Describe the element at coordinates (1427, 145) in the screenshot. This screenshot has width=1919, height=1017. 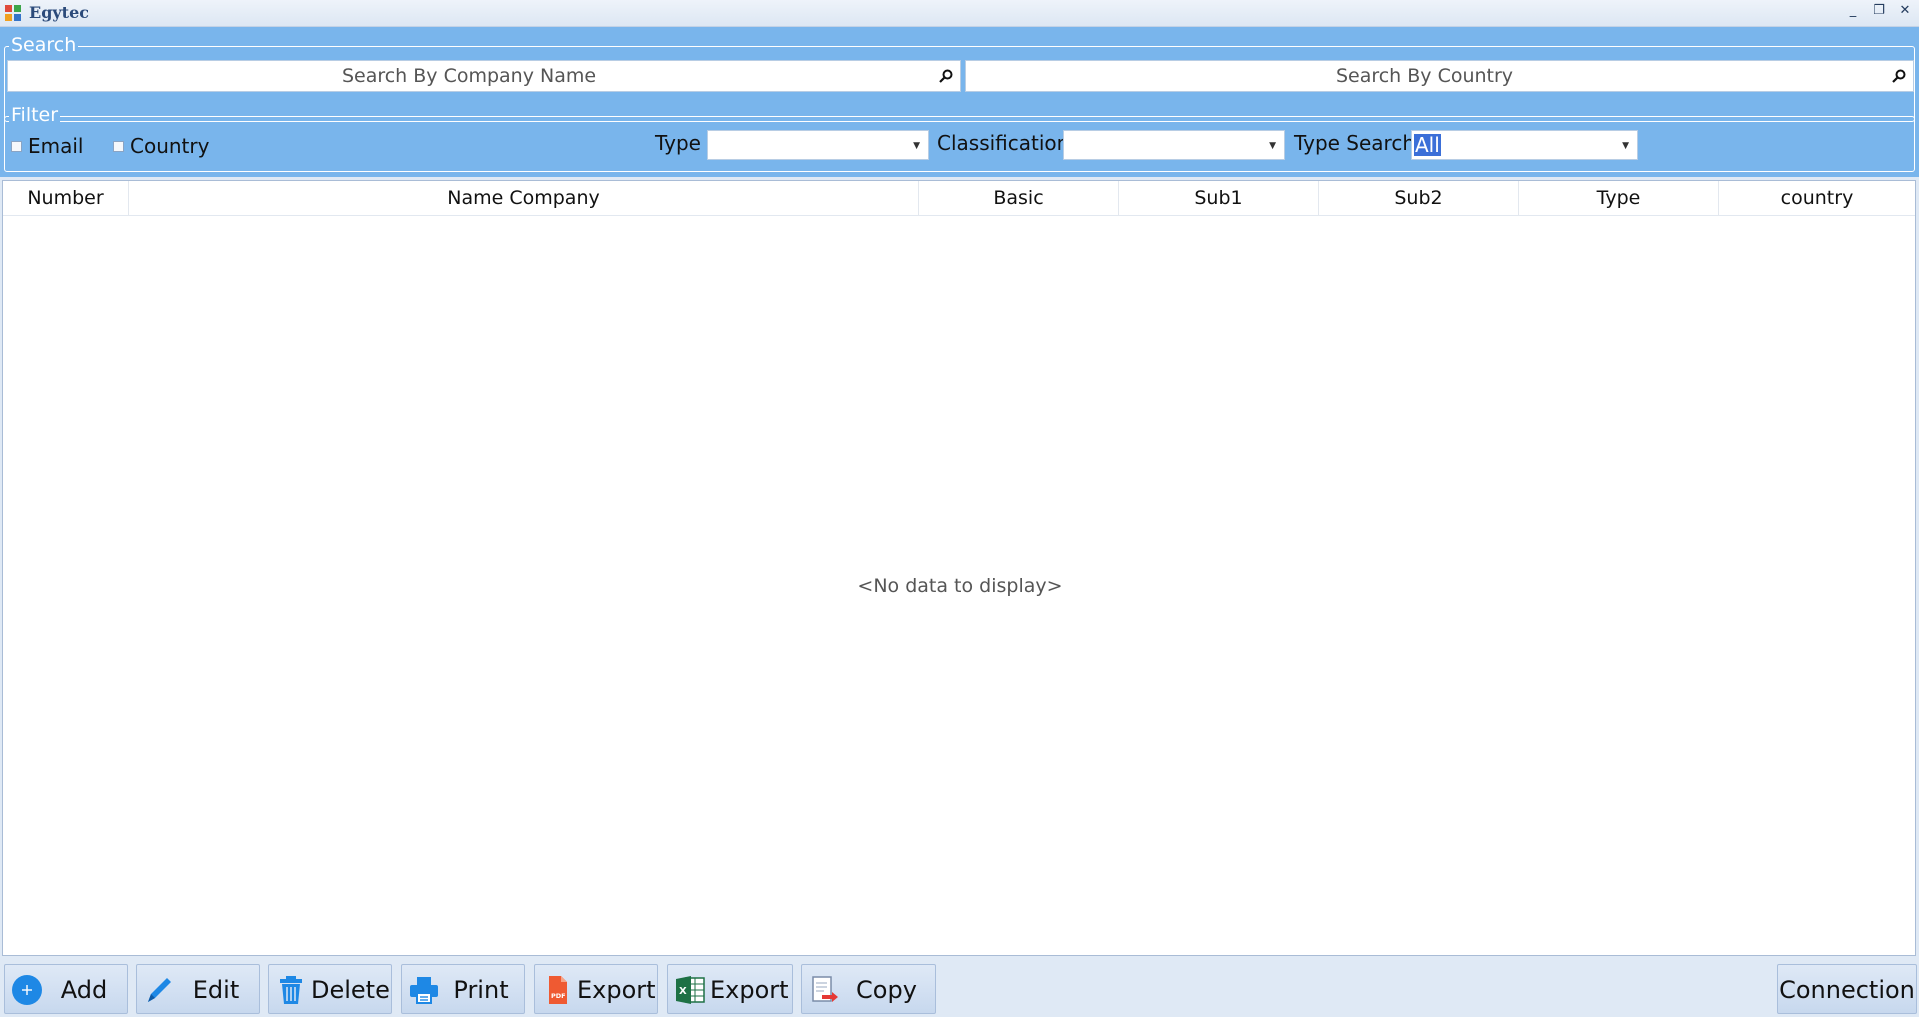
I see `type-search-combo-value: All` at that location.